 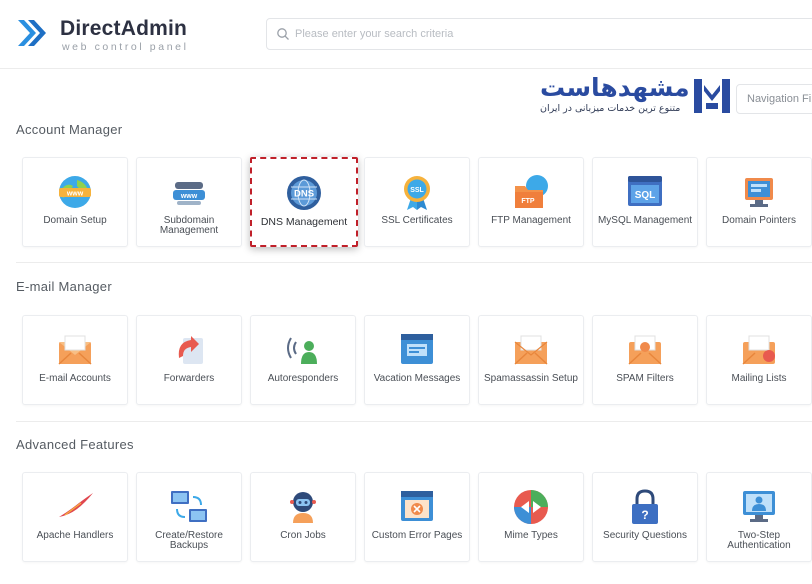 I want to click on card-domain-pointers: Domain Pointers, so click(x=759, y=202).